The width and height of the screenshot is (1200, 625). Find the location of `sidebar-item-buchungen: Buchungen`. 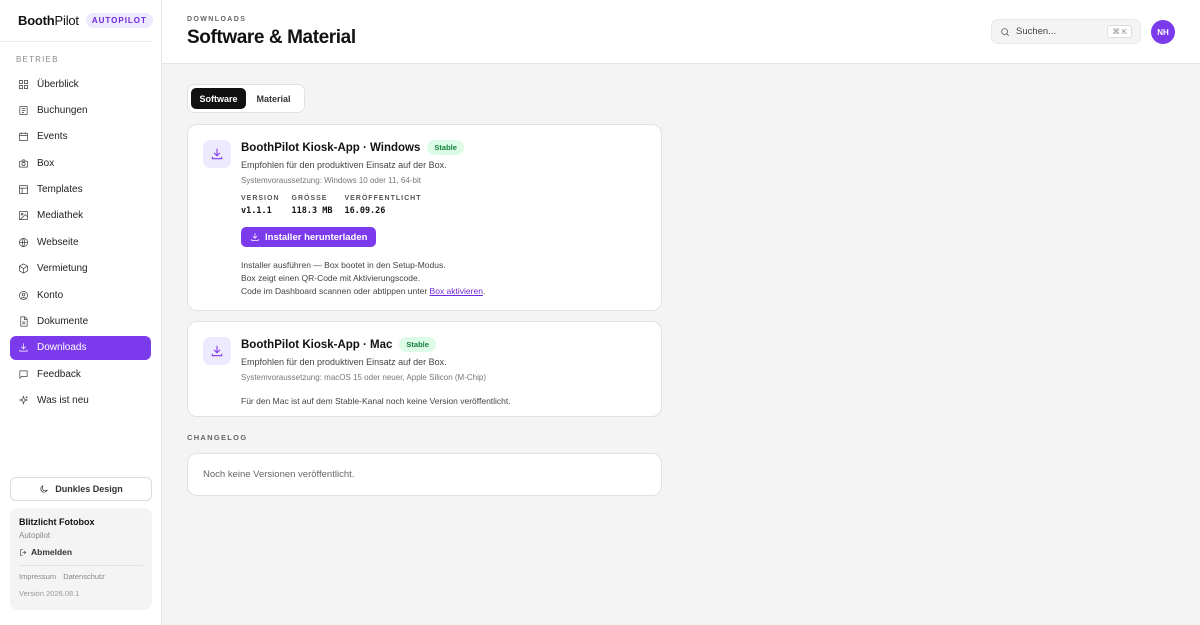

sidebar-item-buchungen: Buchungen is located at coordinates (80, 110).